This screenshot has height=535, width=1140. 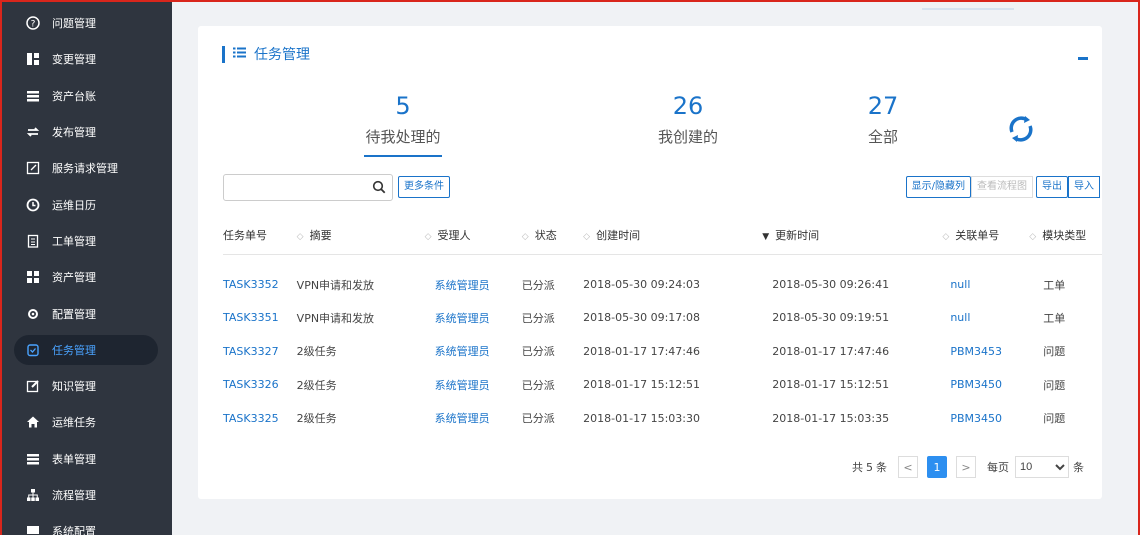 What do you see at coordinates (294, 187) in the screenshot?
I see `search-input` at bounding box center [294, 187].